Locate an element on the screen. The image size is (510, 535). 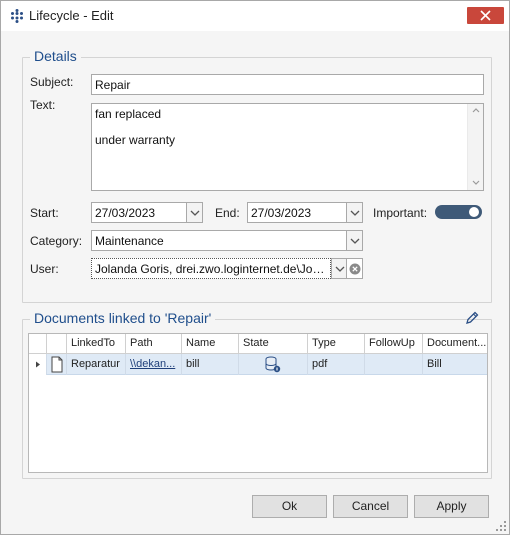
category-label: Category: is located at coordinates (56, 241).